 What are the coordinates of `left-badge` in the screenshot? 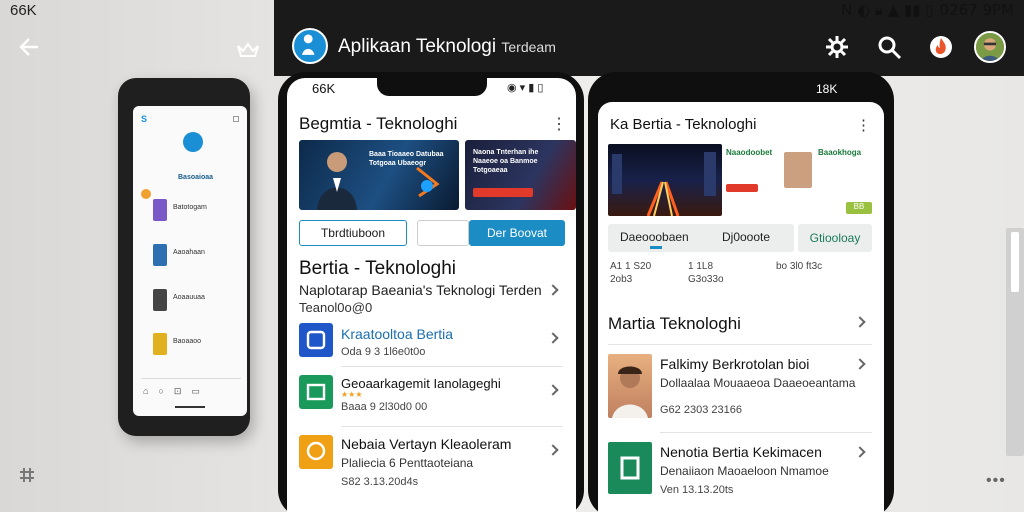 It's located at (146, 194).